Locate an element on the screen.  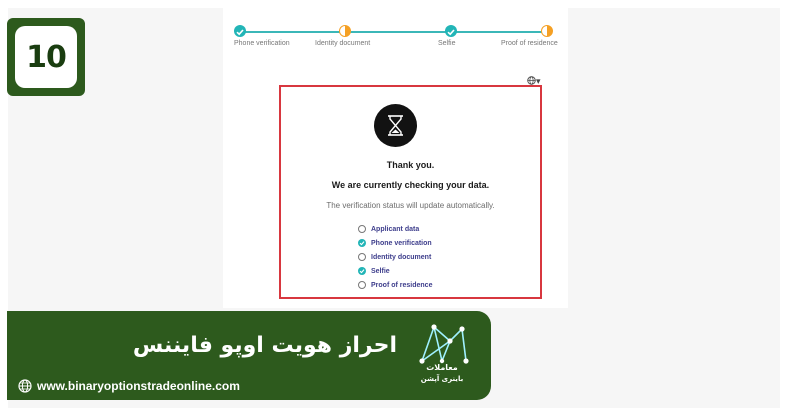
step-label: Phone verification is located at coordinates (262, 43).